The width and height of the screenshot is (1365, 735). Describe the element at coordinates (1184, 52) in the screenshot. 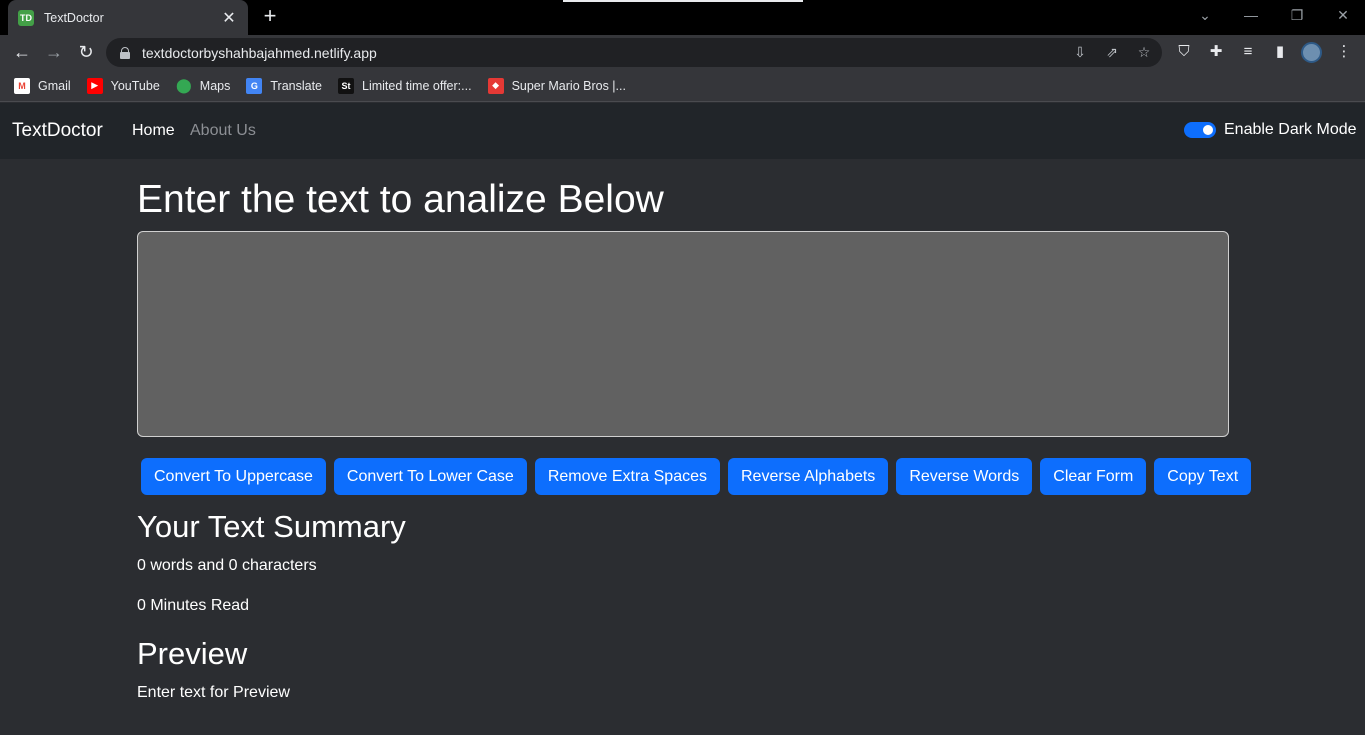

I see `shield-extension-icon: ⛉` at that location.